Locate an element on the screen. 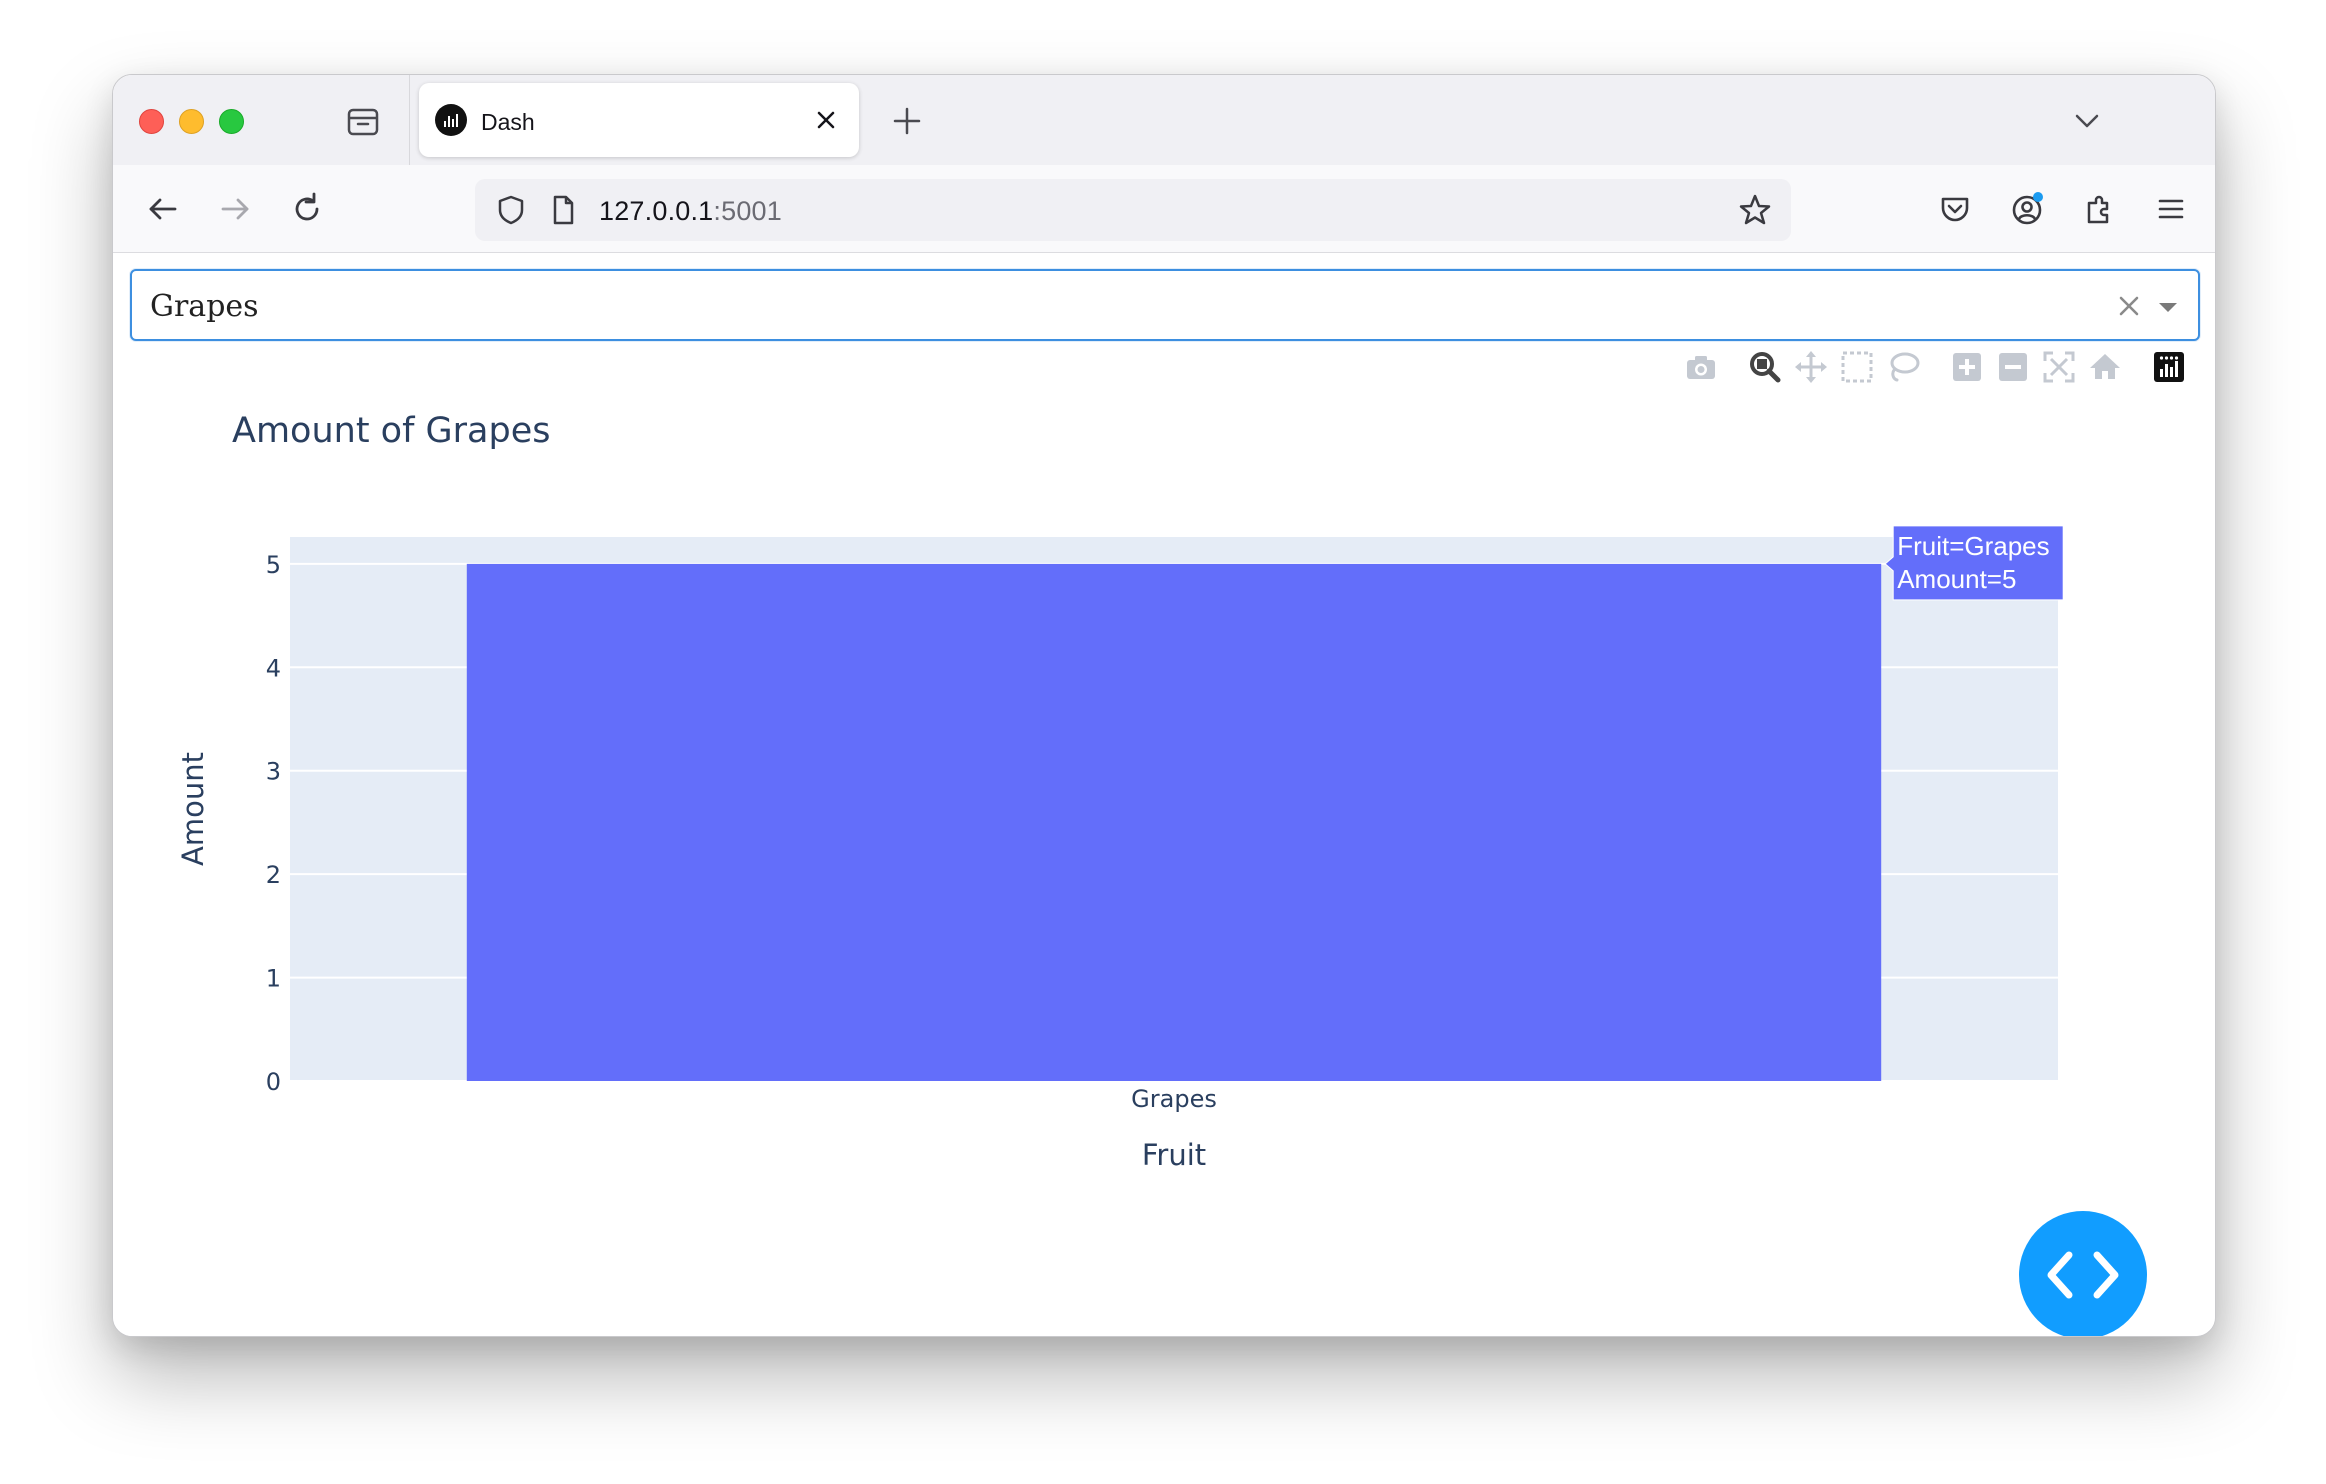  url-text: 127.0.0.1:5001 is located at coordinates (690, 211).